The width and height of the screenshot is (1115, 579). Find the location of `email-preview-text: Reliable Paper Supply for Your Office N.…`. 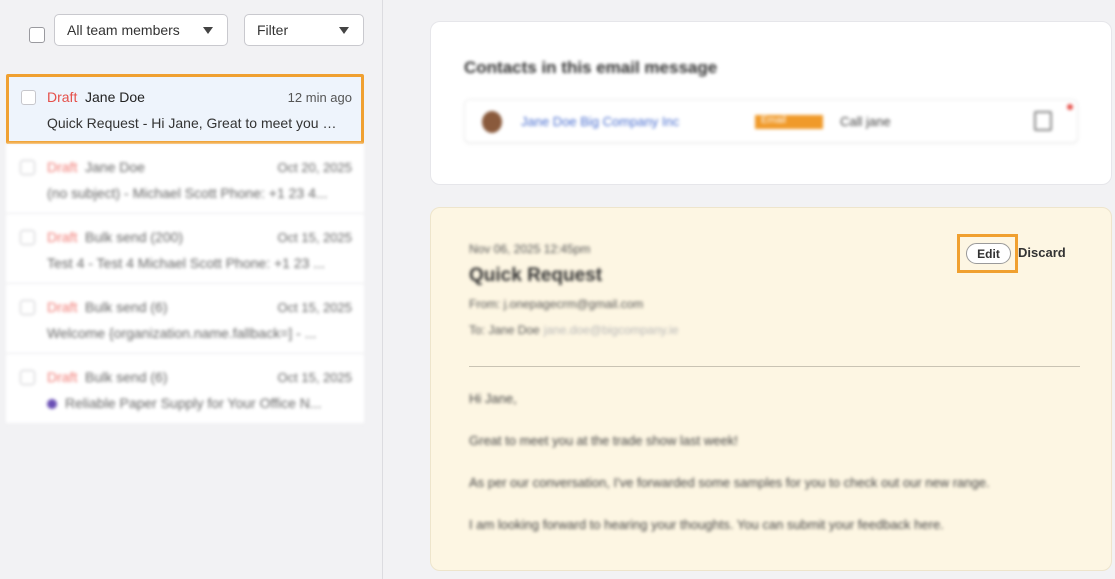

email-preview-text: Reliable Paper Supply for Your Office N.… is located at coordinates (193, 403).